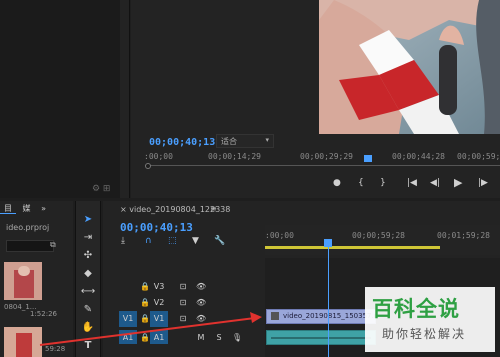  What do you see at coordinates (416, 309) in the screenshot?
I see `watermark-title: 百科全说` at bounding box center [416, 309].